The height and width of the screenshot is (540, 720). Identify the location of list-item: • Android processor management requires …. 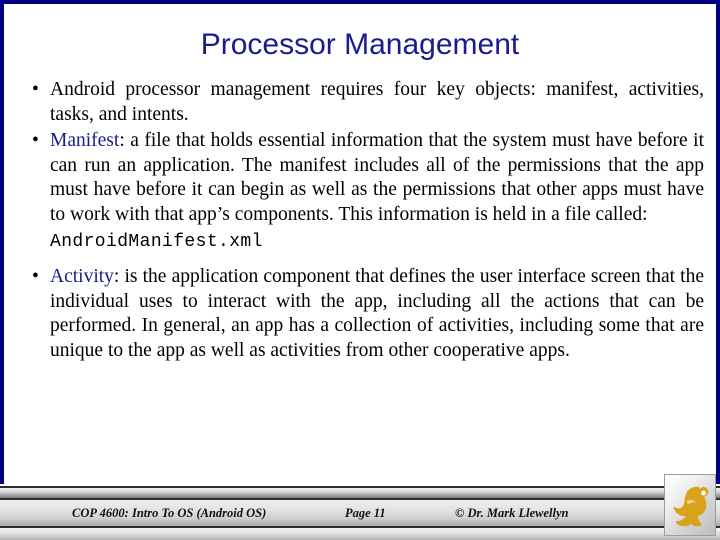
(362, 102).